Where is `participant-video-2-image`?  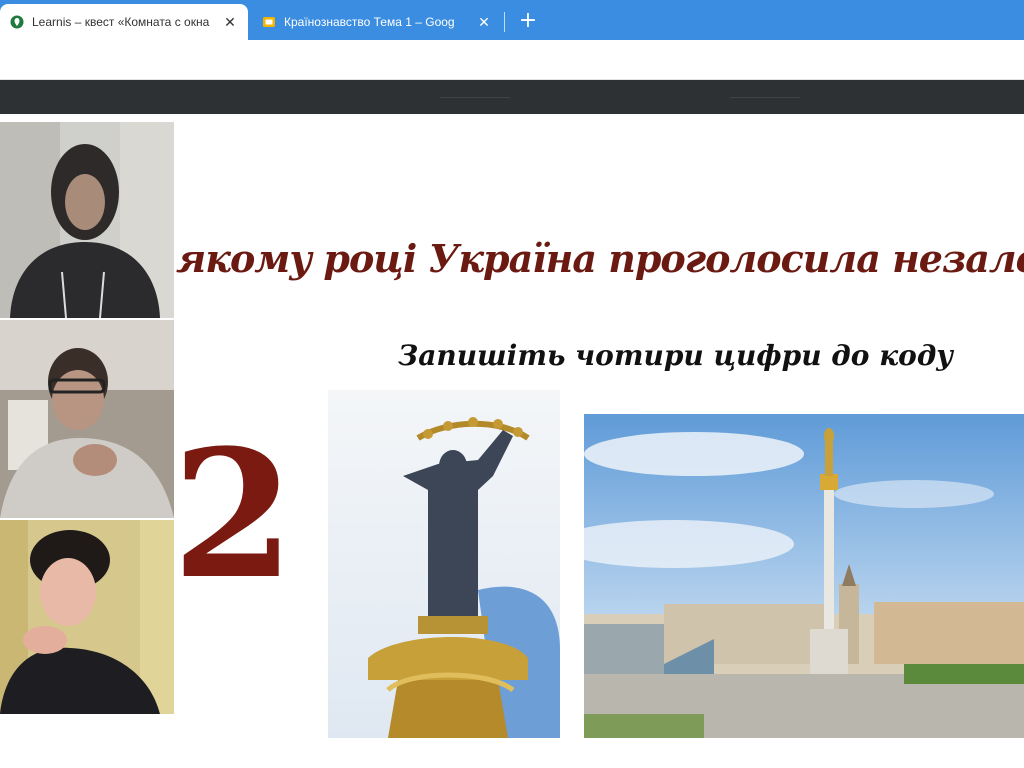
participant-video-2-image is located at coordinates (87, 419).